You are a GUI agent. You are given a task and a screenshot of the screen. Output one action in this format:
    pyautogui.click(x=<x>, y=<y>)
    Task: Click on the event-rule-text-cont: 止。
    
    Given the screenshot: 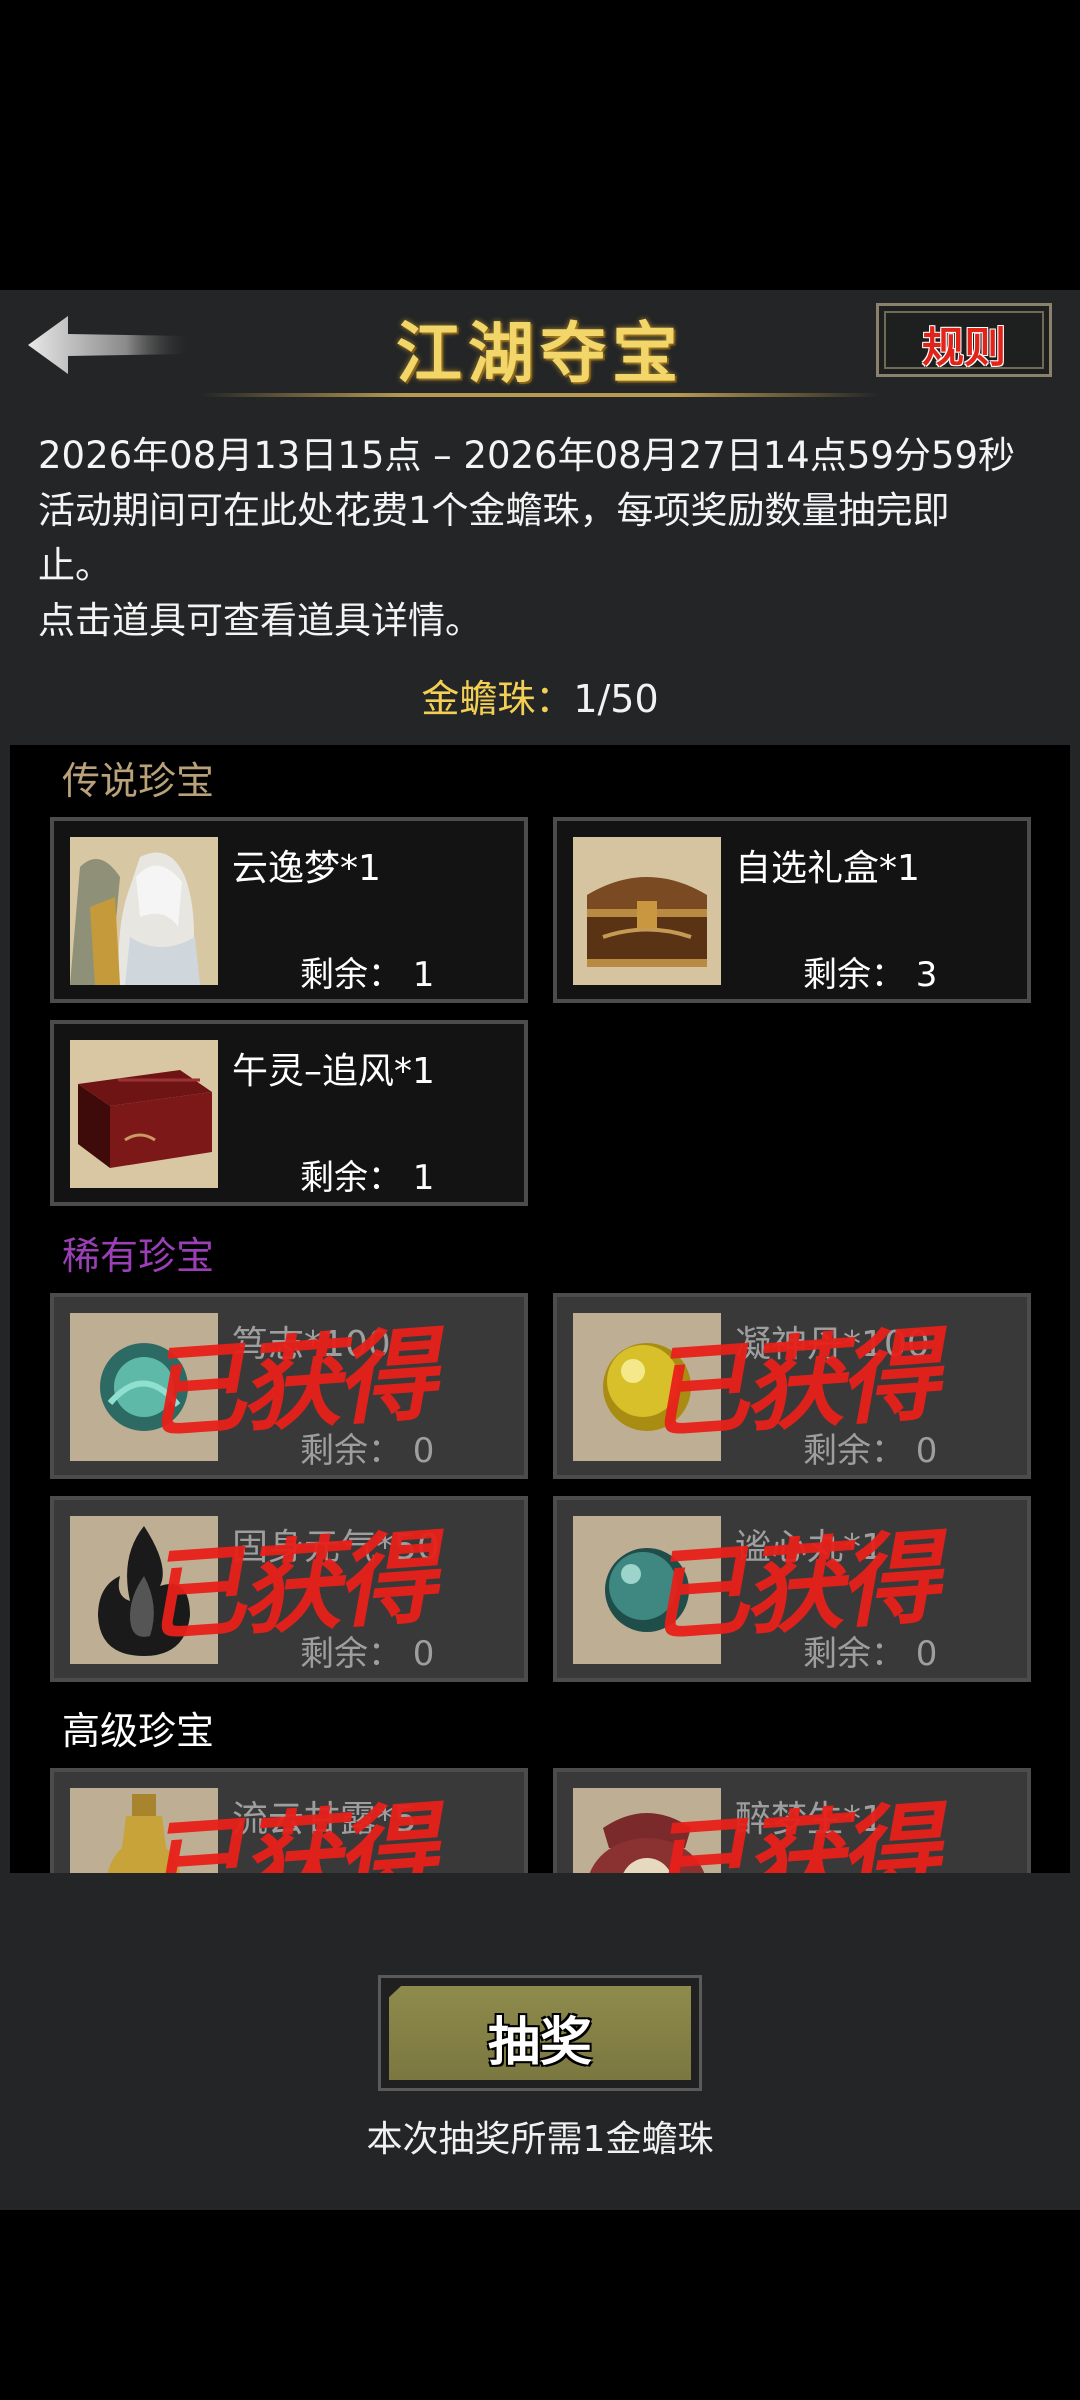 What is the action you would take?
    pyautogui.click(x=75, y=565)
    